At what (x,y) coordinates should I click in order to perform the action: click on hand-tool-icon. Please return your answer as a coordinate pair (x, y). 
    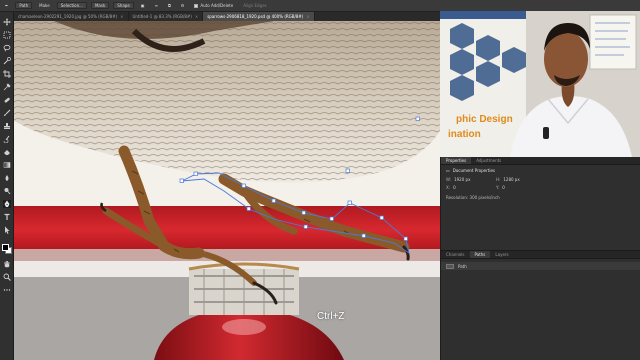
    Looking at the image, I should click on (7, 264).